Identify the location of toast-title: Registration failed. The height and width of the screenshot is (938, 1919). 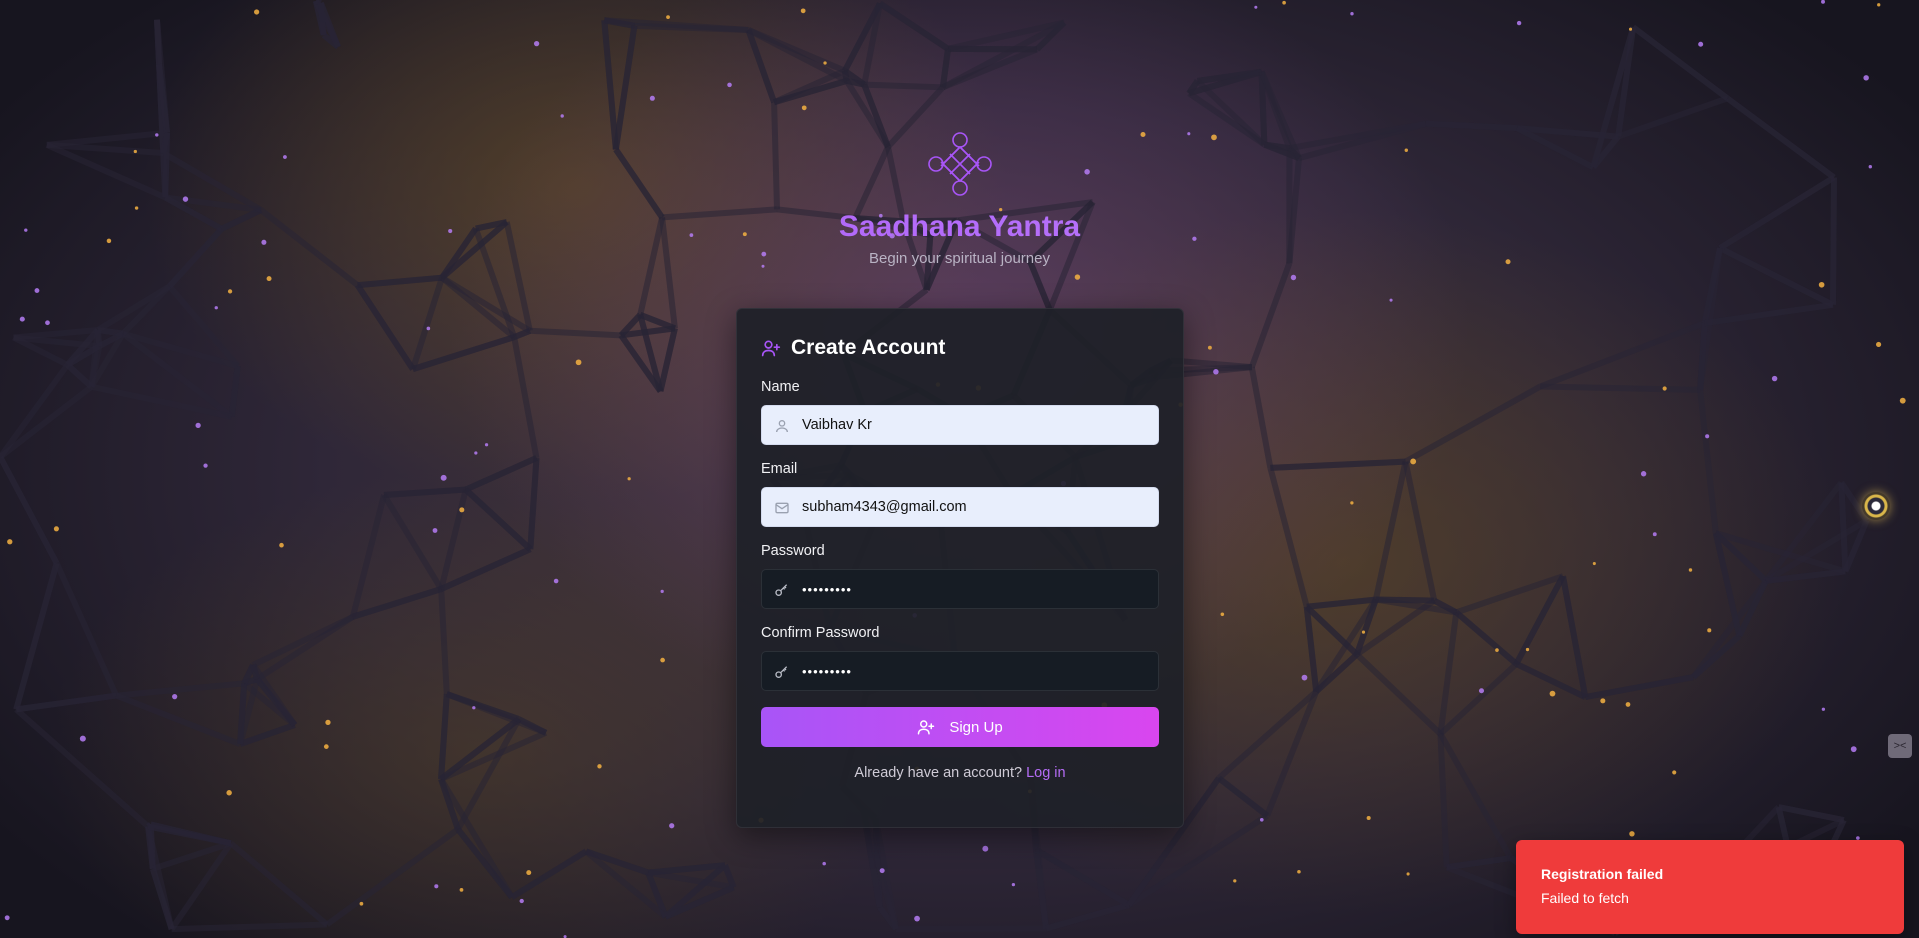
(1602, 874).